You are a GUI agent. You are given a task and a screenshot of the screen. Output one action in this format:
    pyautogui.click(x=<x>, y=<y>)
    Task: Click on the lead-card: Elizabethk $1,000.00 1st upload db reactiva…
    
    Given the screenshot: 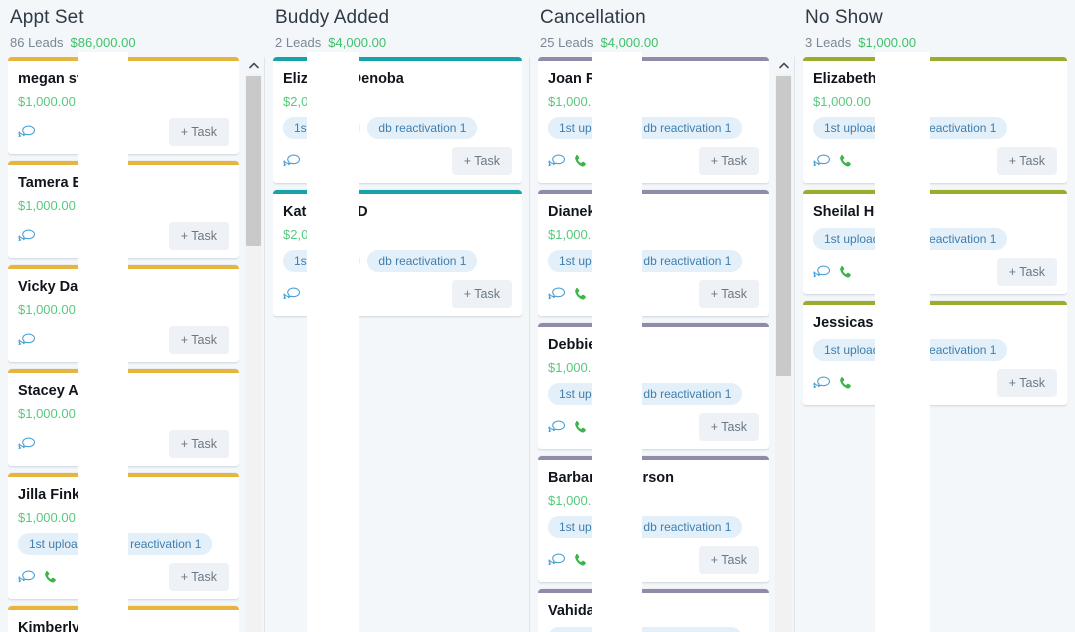 What is the action you would take?
    pyautogui.click(x=935, y=120)
    